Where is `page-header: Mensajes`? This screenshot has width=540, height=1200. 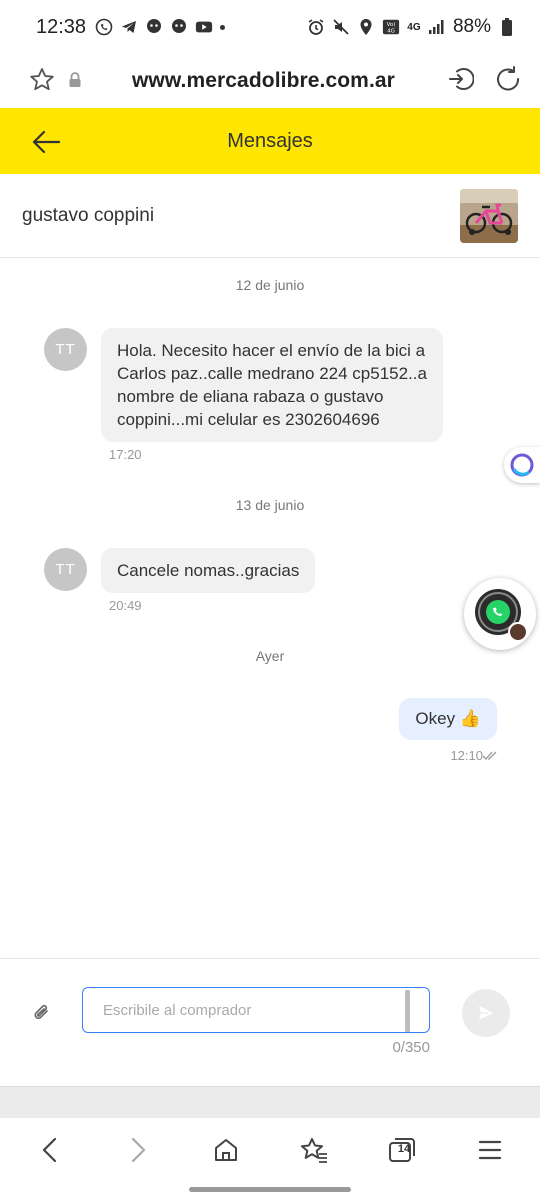
page-header: Mensajes is located at coordinates (270, 141).